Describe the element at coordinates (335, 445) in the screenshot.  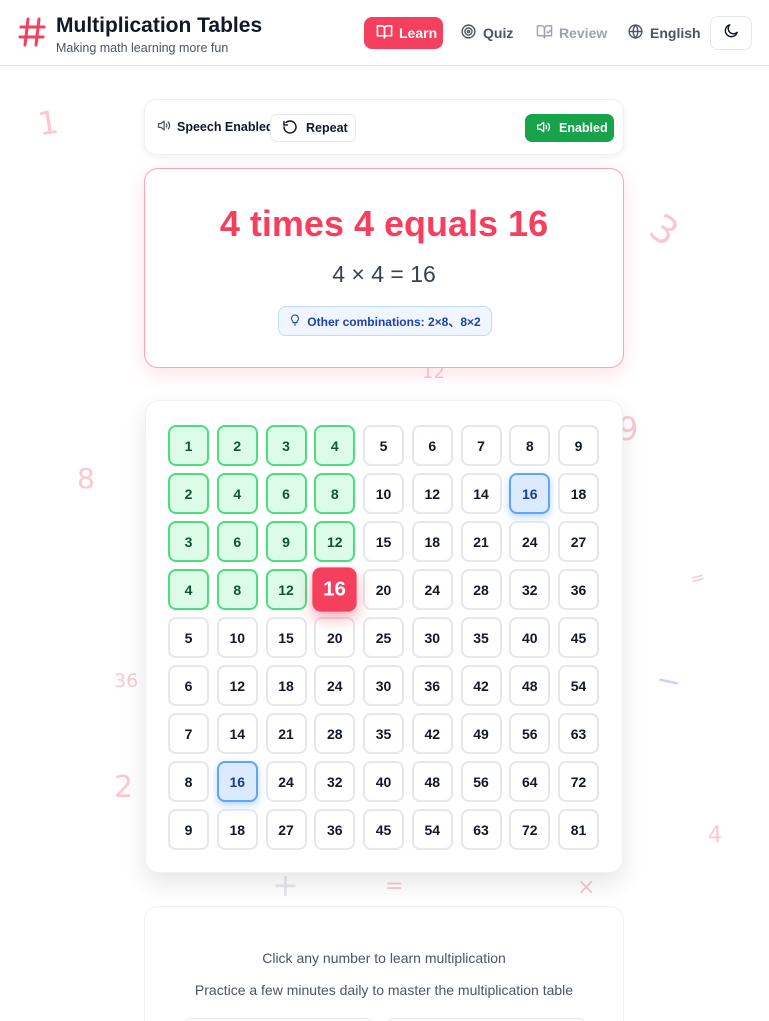
I see `grid-cell-1x4: 4` at that location.